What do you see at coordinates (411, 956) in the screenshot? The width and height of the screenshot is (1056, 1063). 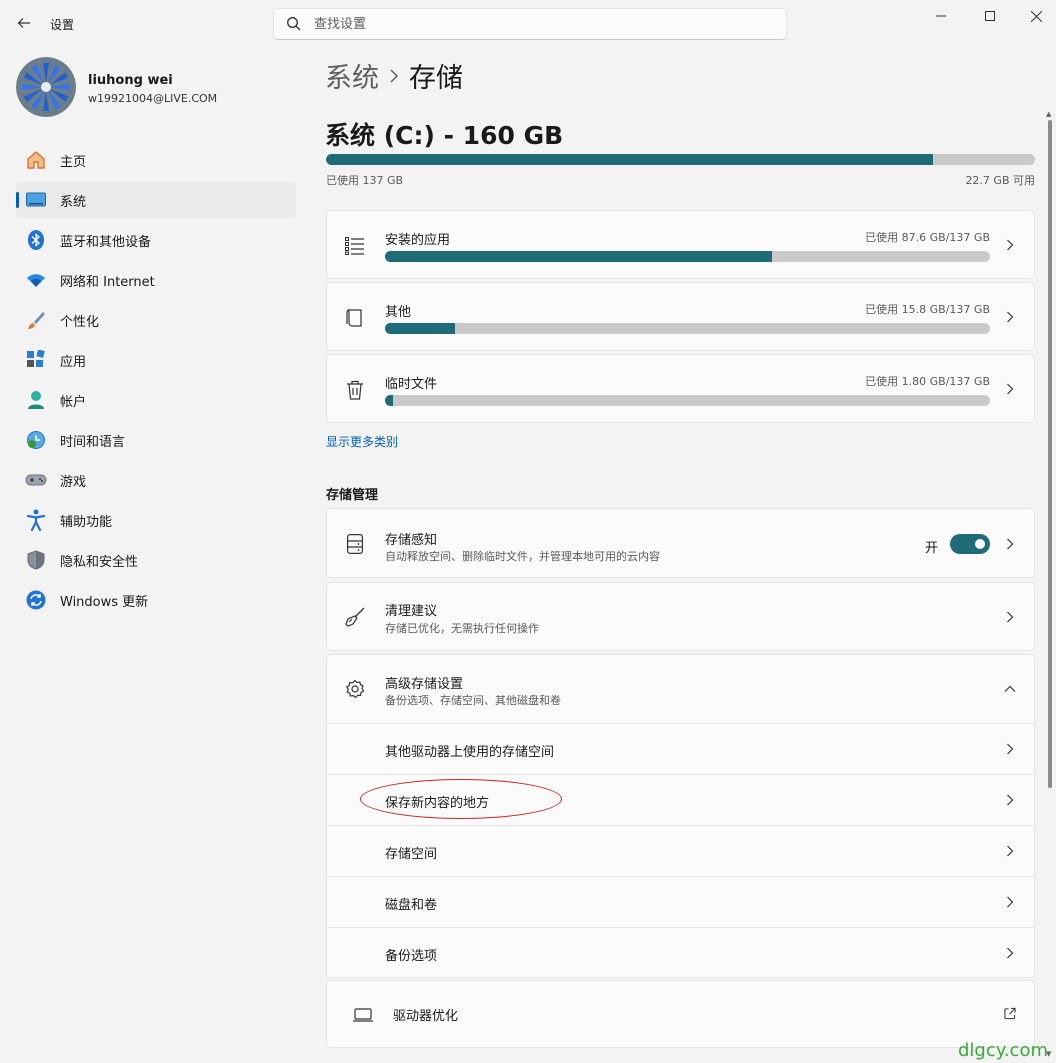 I see `advanced-item-label: 备份选项` at bounding box center [411, 956].